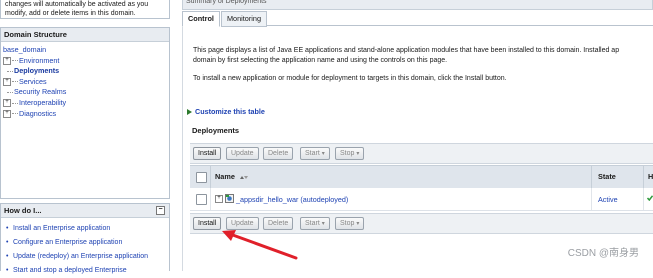 The image size is (653, 278). I want to click on update-button: Update, so click(242, 153).